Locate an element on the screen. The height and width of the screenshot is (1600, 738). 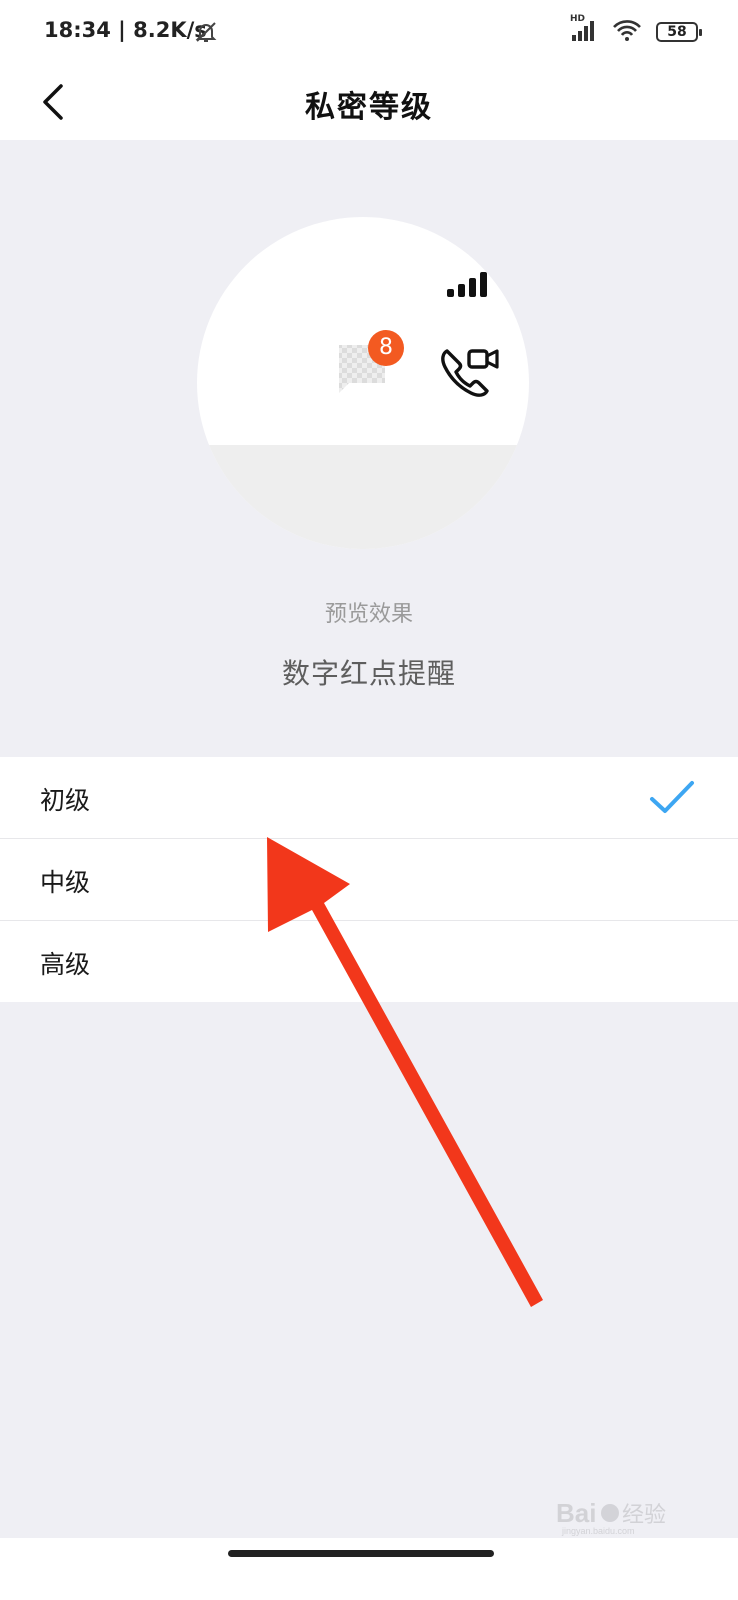
option-label: 高级 is located at coordinates (65, 964).